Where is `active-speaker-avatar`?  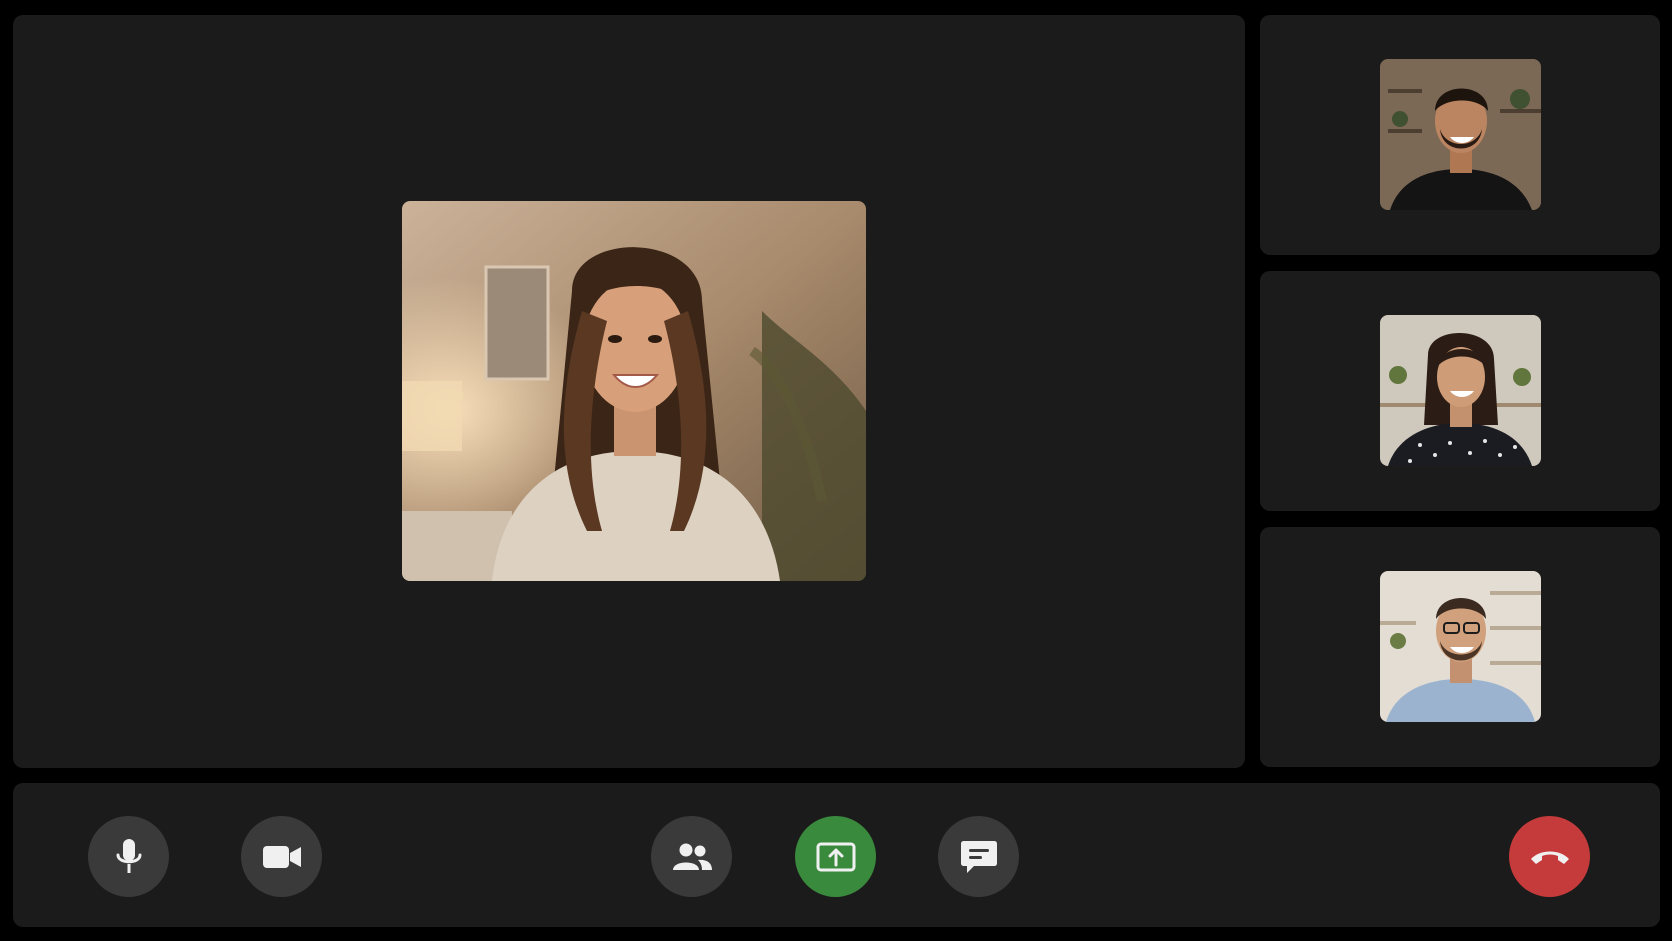 active-speaker-avatar is located at coordinates (634, 391).